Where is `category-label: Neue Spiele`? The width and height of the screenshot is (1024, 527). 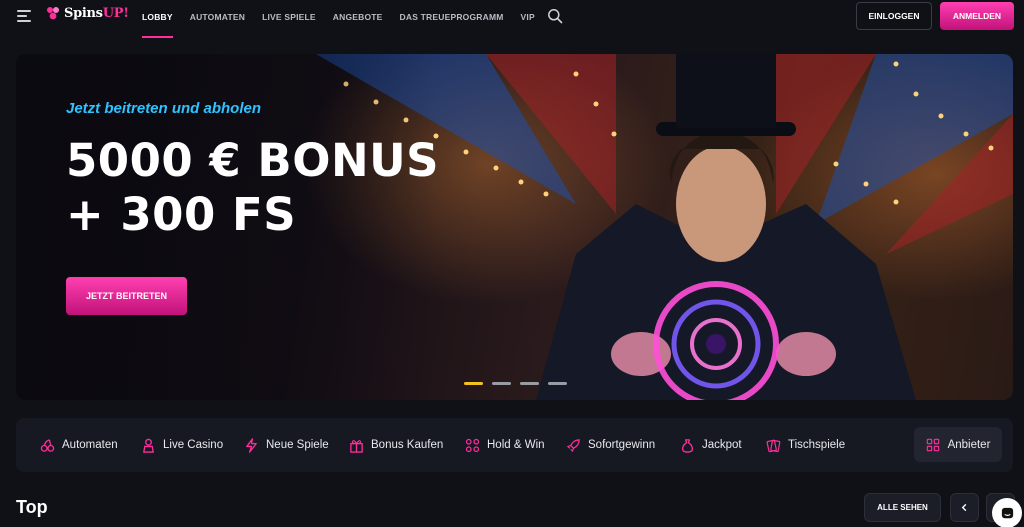 category-label: Neue Spiele is located at coordinates (297, 445).